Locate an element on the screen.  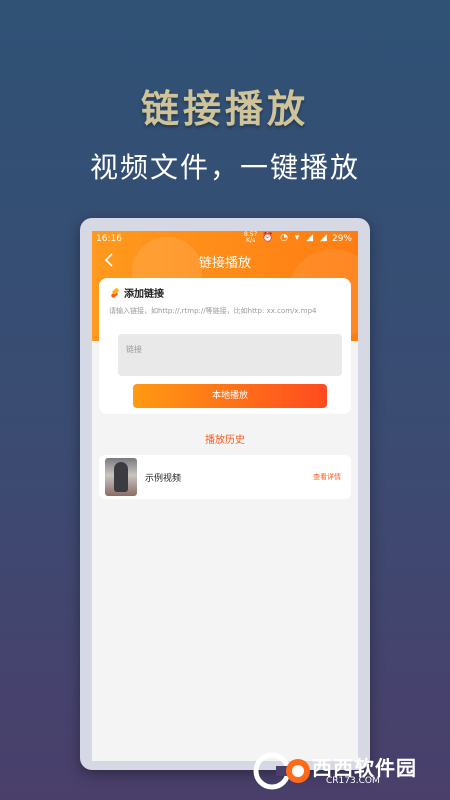
hero-title: 链接播放 is located at coordinates (224, 108).